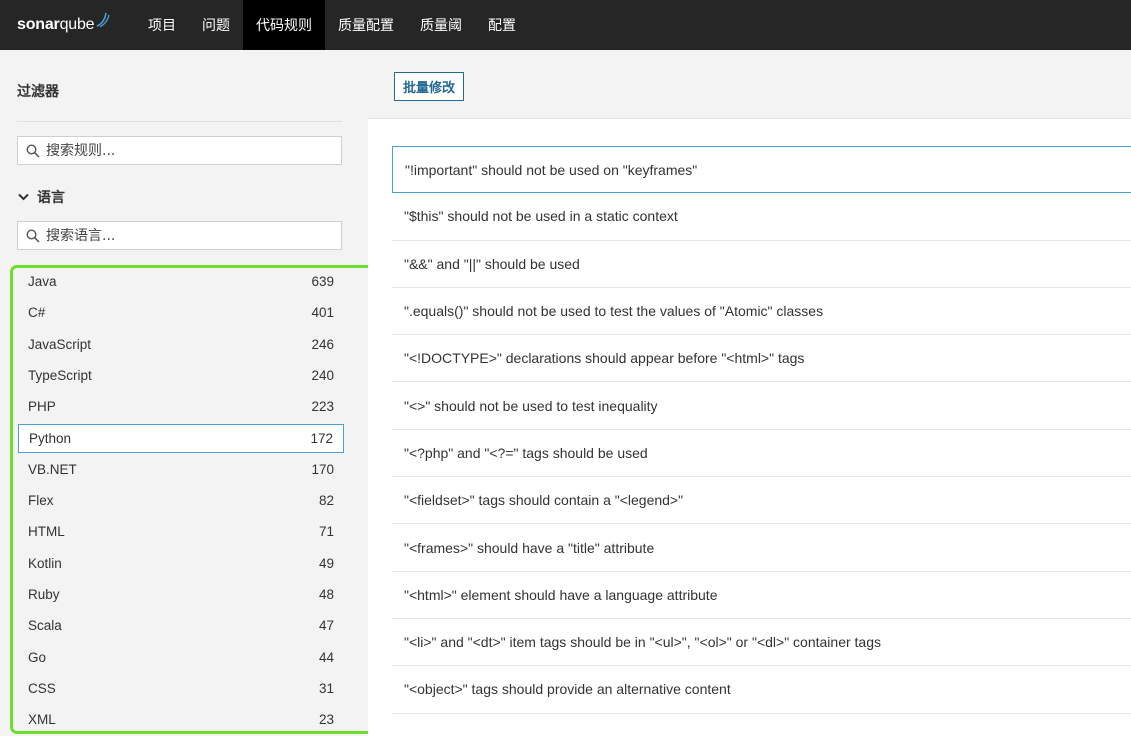 The image size is (1131, 736). What do you see at coordinates (41, 501) in the screenshot?
I see `language-name: Flex` at bounding box center [41, 501].